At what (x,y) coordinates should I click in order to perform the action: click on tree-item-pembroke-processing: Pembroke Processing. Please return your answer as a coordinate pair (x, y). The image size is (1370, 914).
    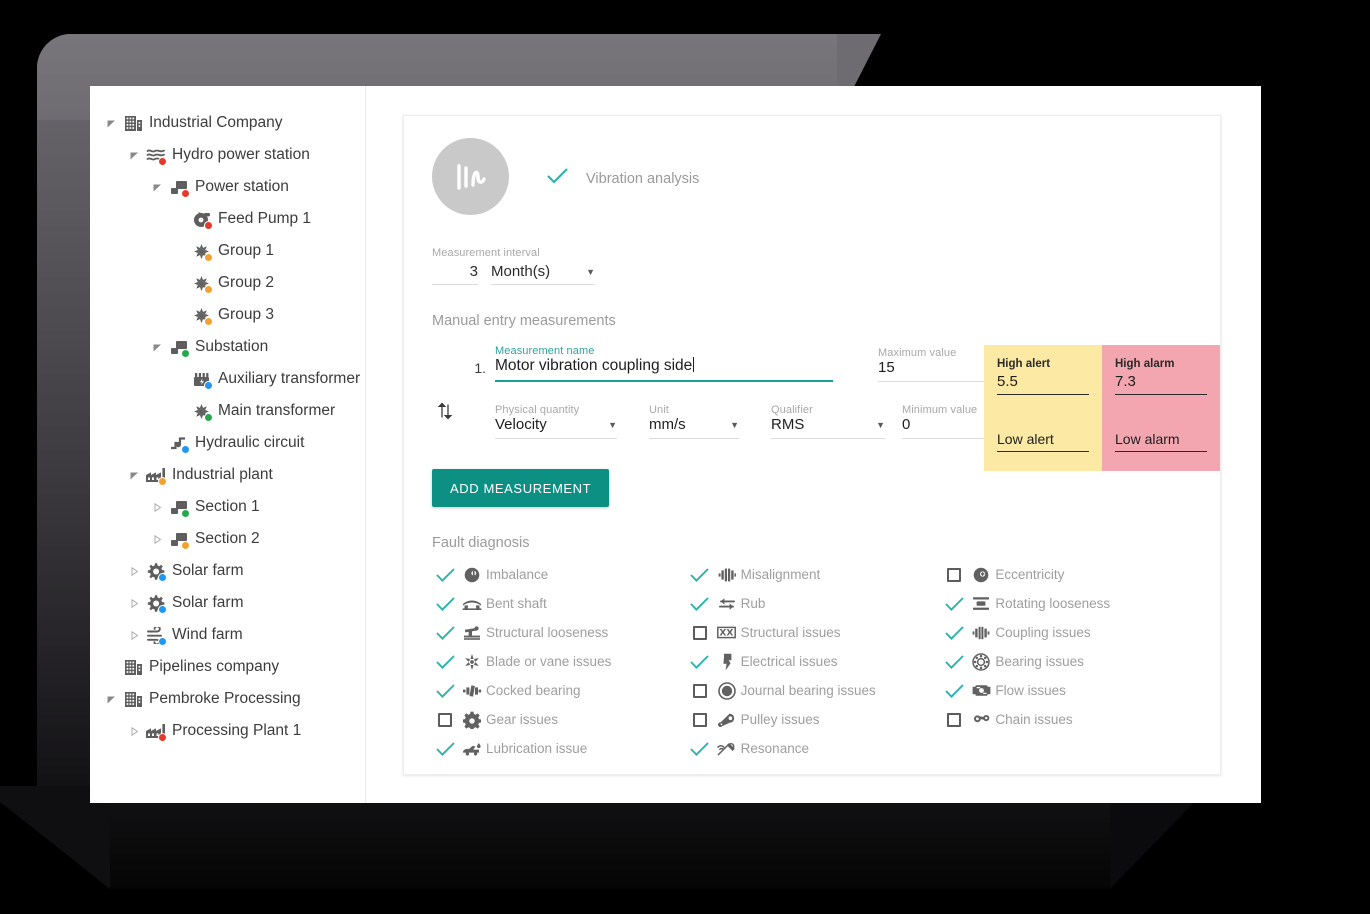
    Looking at the image, I should click on (227, 699).